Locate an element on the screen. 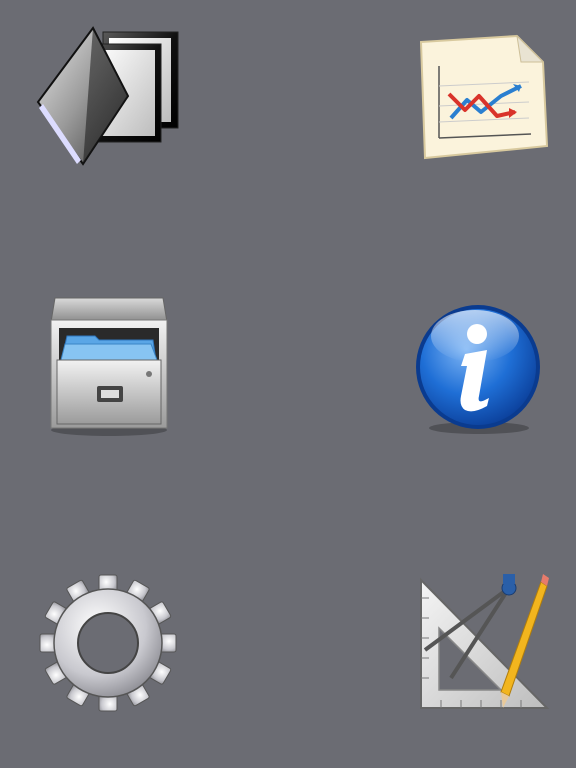 This screenshot has height=768, width=576. file-cabinet-icon is located at coordinates (108, 365).